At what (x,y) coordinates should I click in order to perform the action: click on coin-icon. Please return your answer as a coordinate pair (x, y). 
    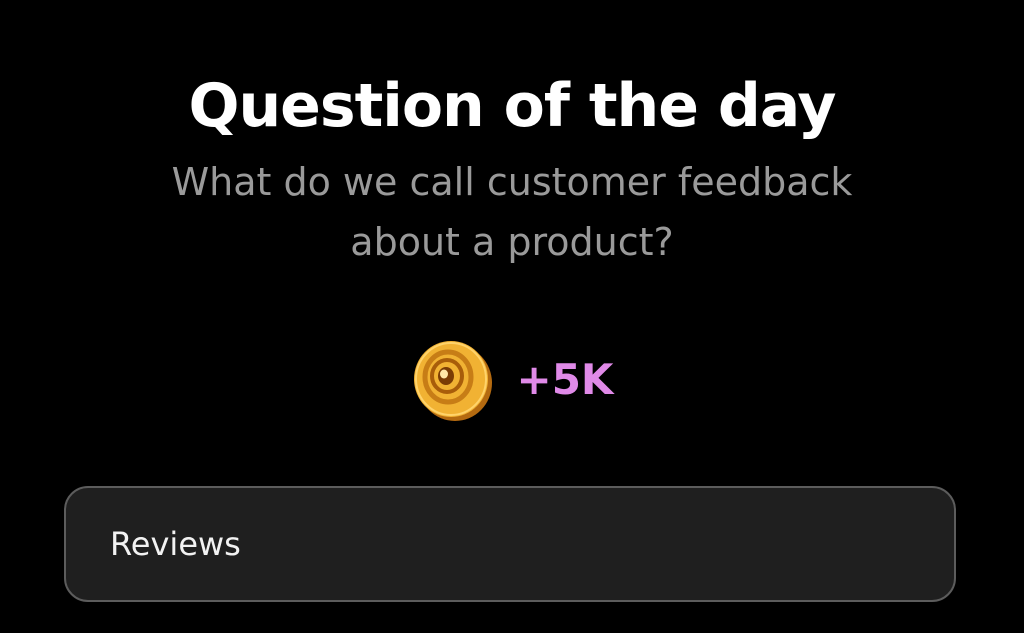
    Looking at the image, I should click on (452, 381).